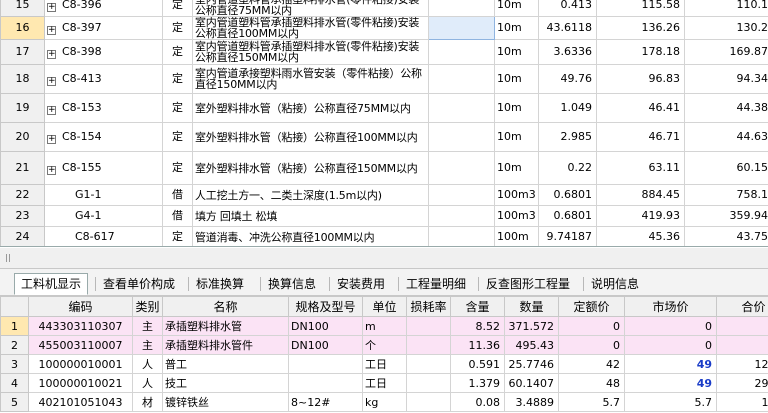 The image size is (768, 413). I want to click on total-price-cell: 44.63, so click(726, 137).